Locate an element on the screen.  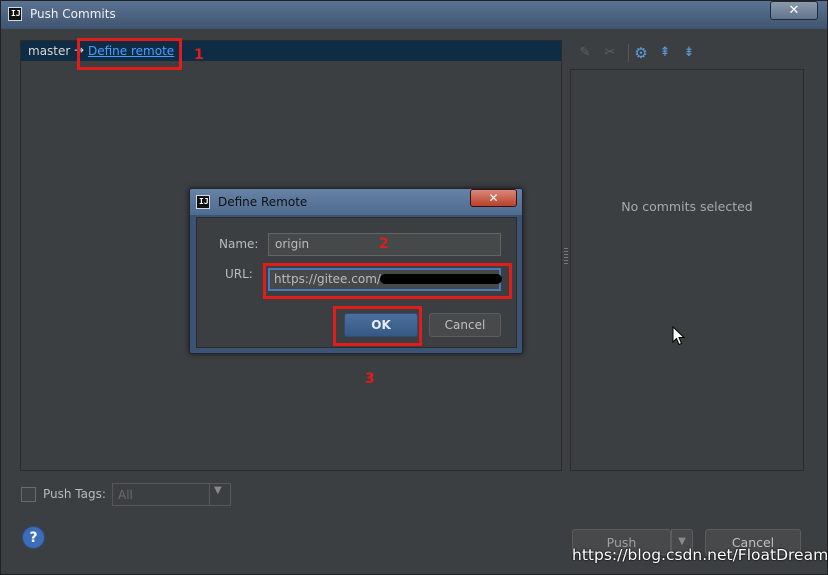
watermark-text: https://blog.csdn.net/FloatDreamed is located at coordinates (700, 555).